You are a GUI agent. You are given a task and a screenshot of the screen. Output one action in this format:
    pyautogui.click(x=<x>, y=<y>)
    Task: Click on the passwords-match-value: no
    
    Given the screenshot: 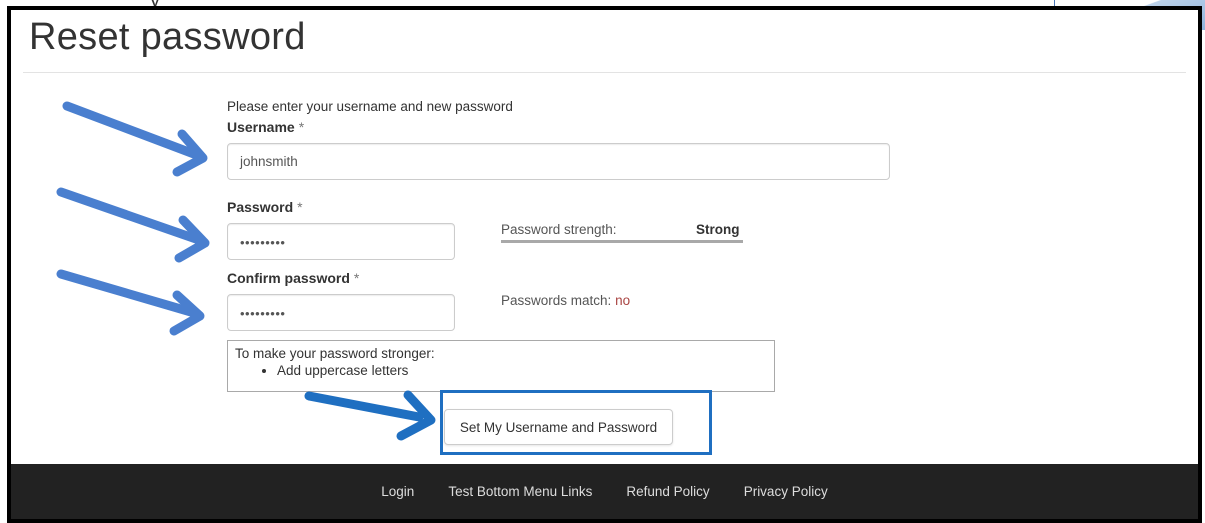 What is the action you would take?
    pyautogui.click(x=623, y=300)
    